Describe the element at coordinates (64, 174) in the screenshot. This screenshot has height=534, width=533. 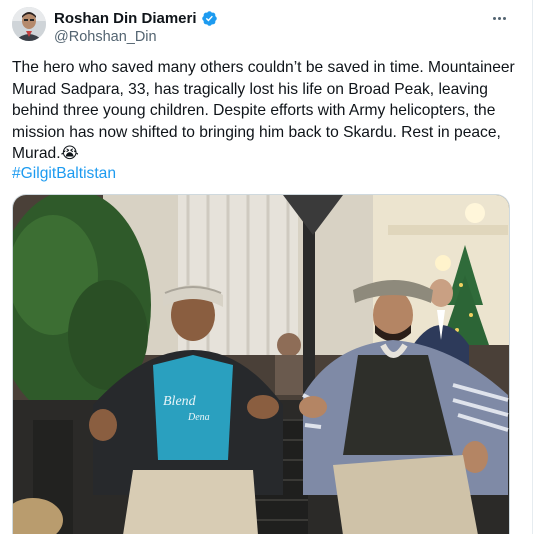
I see `hashtag-link: #GilgitBaltistan` at that location.